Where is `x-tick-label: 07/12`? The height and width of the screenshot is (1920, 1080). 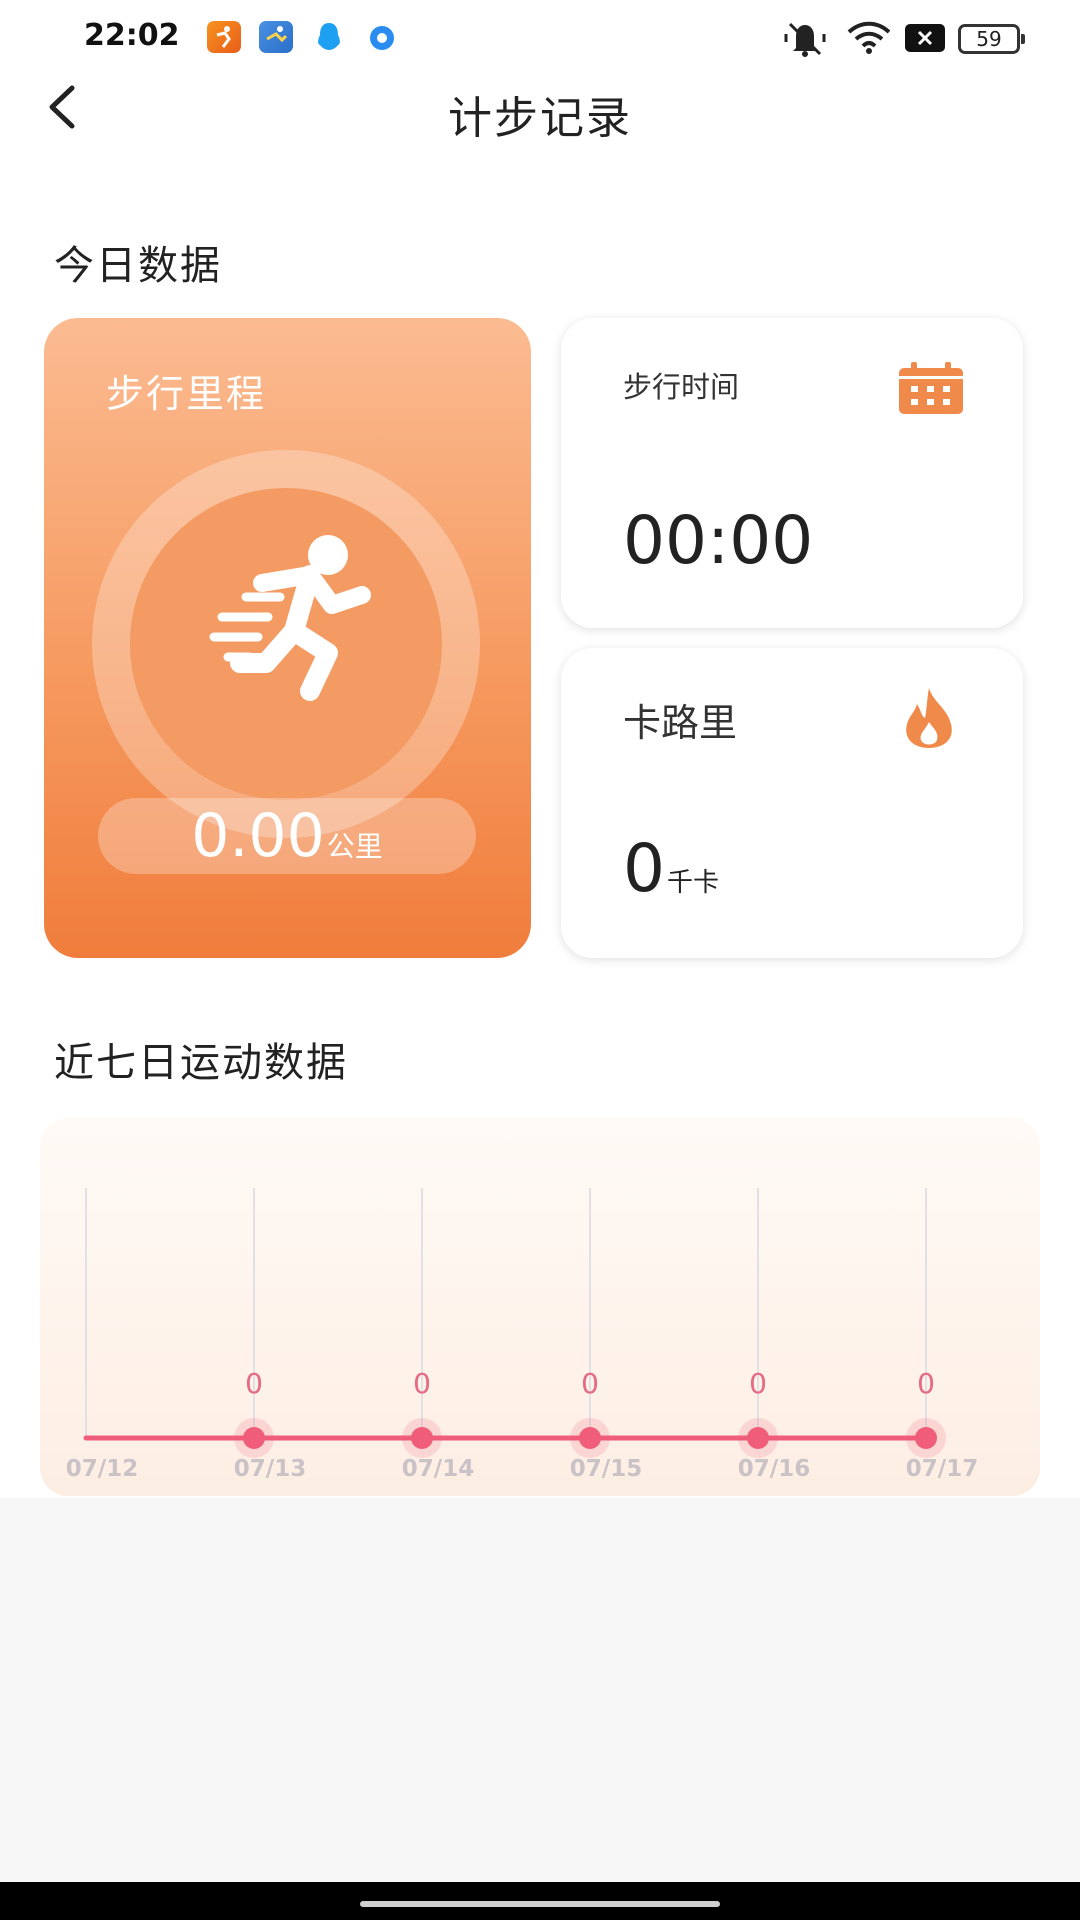 x-tick-label: 07/12 is located at coordinates (102, 1469).